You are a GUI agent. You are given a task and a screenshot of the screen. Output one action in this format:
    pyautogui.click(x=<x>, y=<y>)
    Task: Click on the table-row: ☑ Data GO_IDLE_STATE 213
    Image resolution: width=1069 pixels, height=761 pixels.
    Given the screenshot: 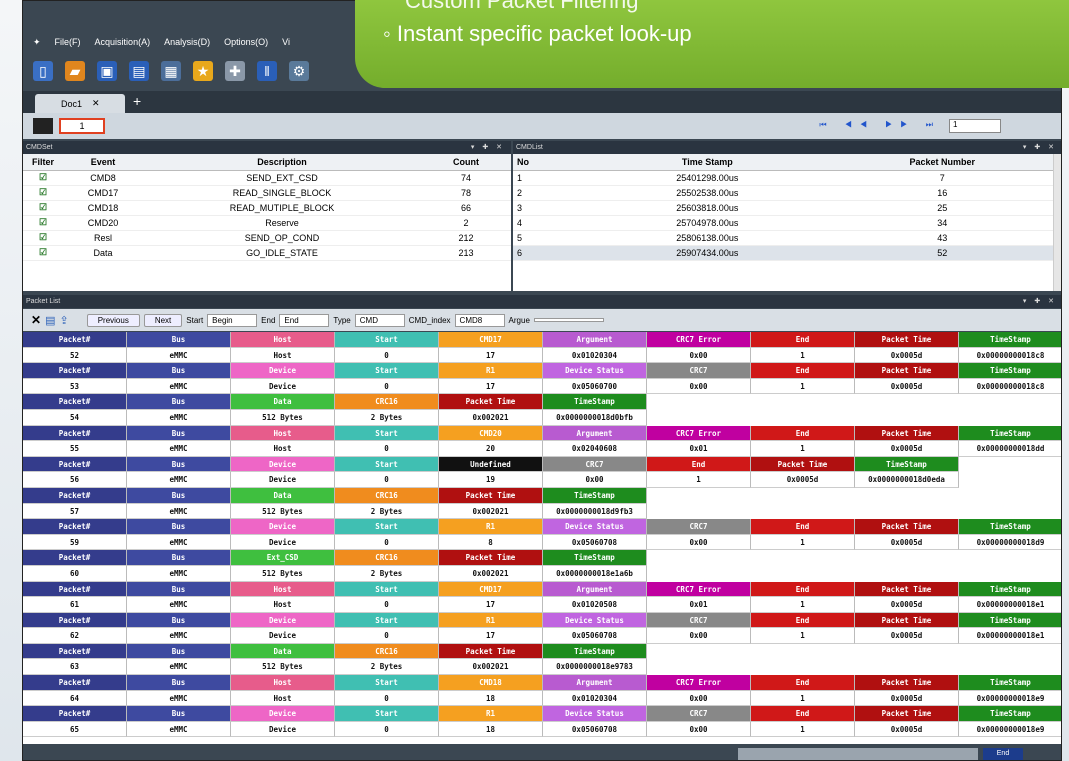 What is the action you would take?
    pyautogui.click(x=267, y=253)
    